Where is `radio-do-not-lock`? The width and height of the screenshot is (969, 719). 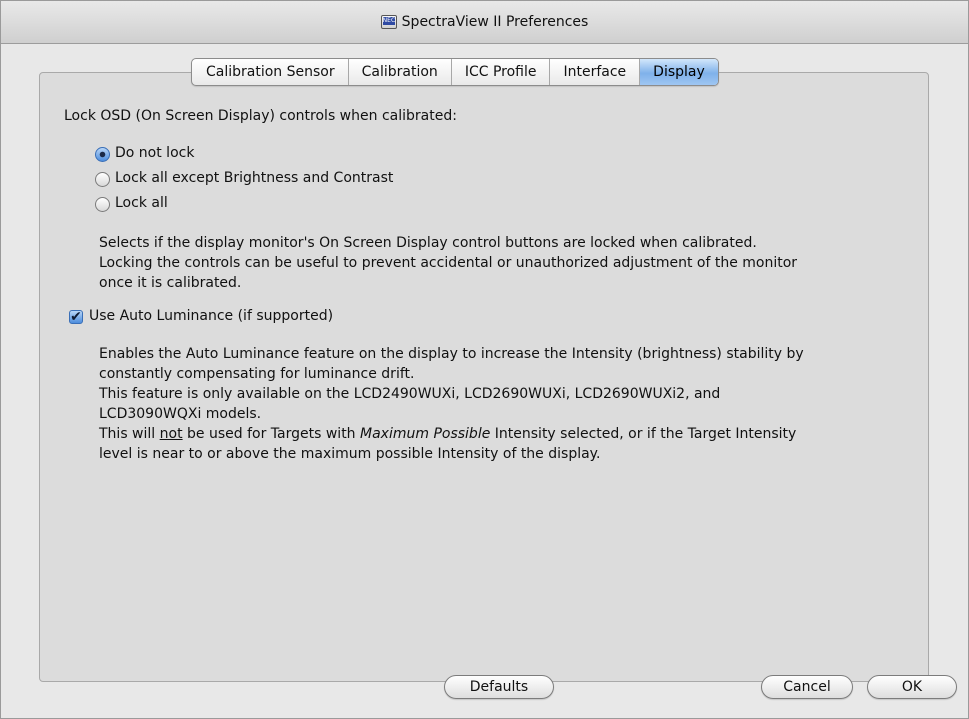 radio-do-not-lock is located at coordinates (102, 154).